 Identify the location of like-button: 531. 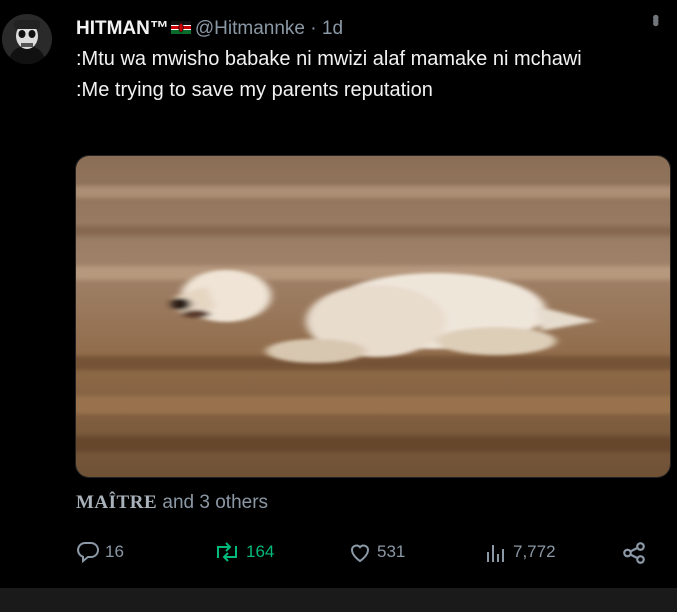
(376, 552).